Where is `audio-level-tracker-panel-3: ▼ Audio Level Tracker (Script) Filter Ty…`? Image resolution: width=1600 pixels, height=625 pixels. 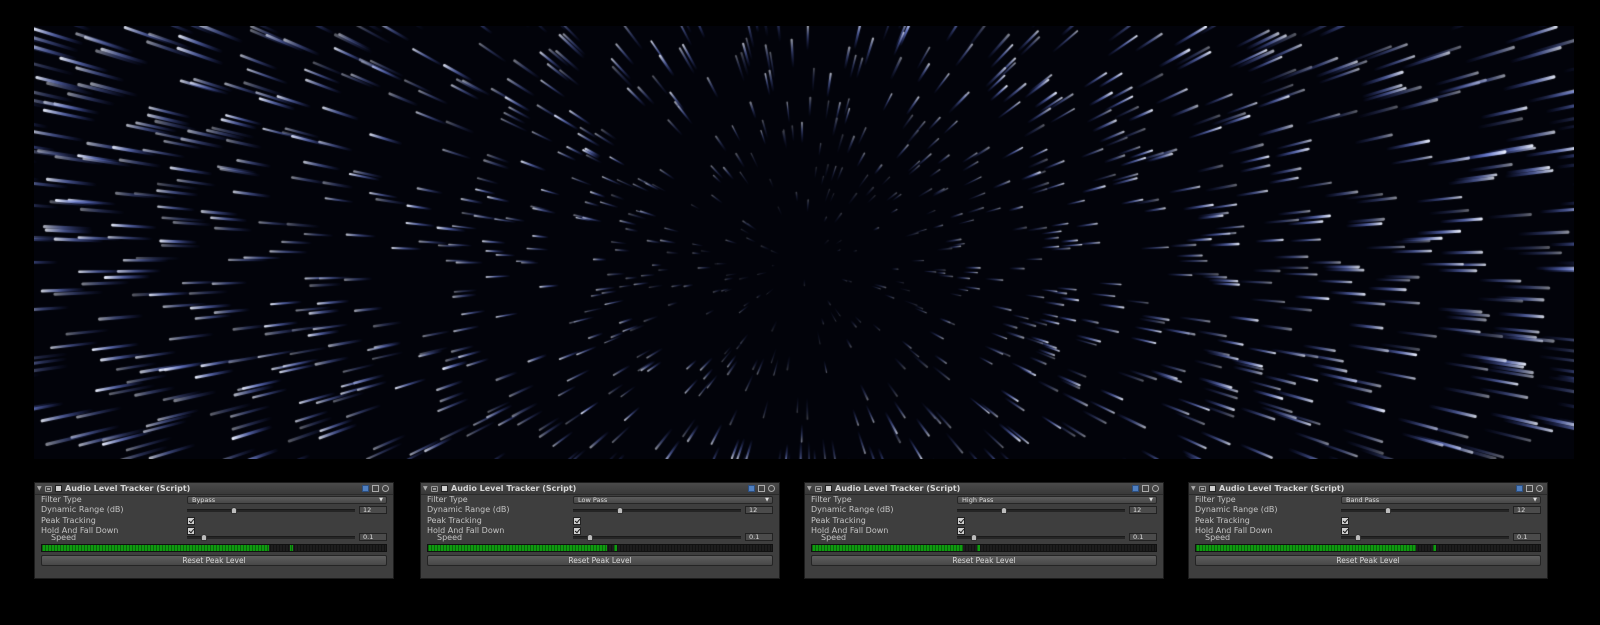
audio-level-tracker-panel-3: ▼ Audio Level Tracker (Script) Filter Ty… is located at coordinates (984, 530).